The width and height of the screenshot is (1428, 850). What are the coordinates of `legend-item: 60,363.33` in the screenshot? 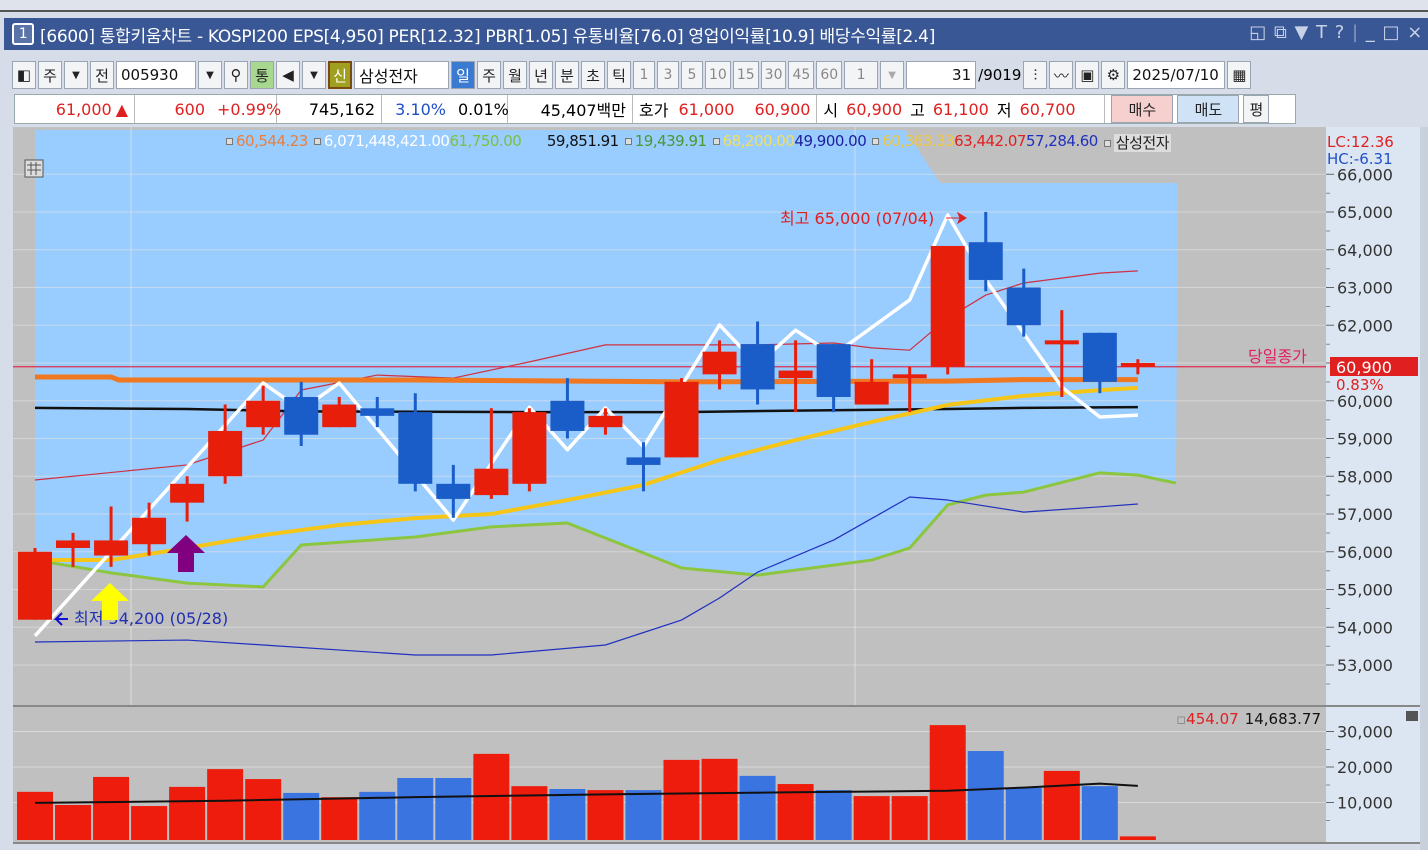 It's located at (910, 142).